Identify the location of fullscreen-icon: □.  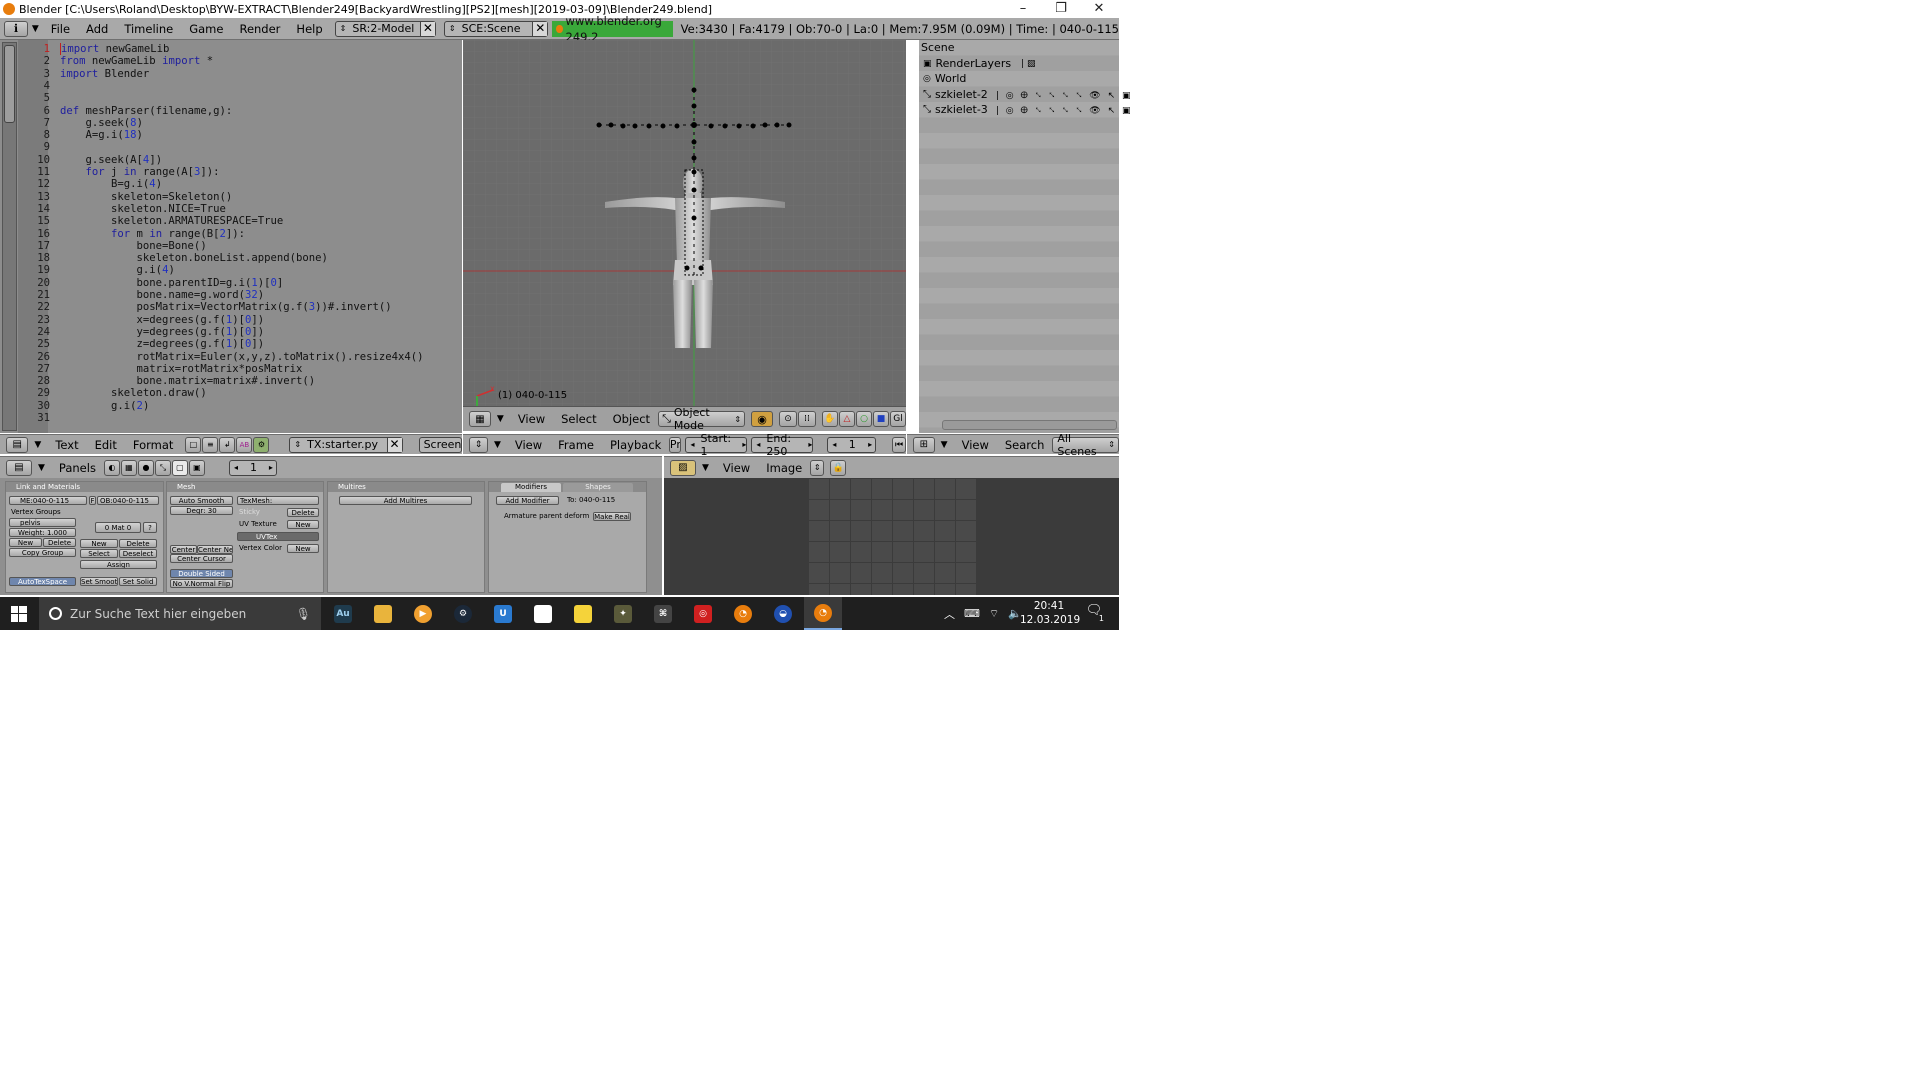
(193, 444).